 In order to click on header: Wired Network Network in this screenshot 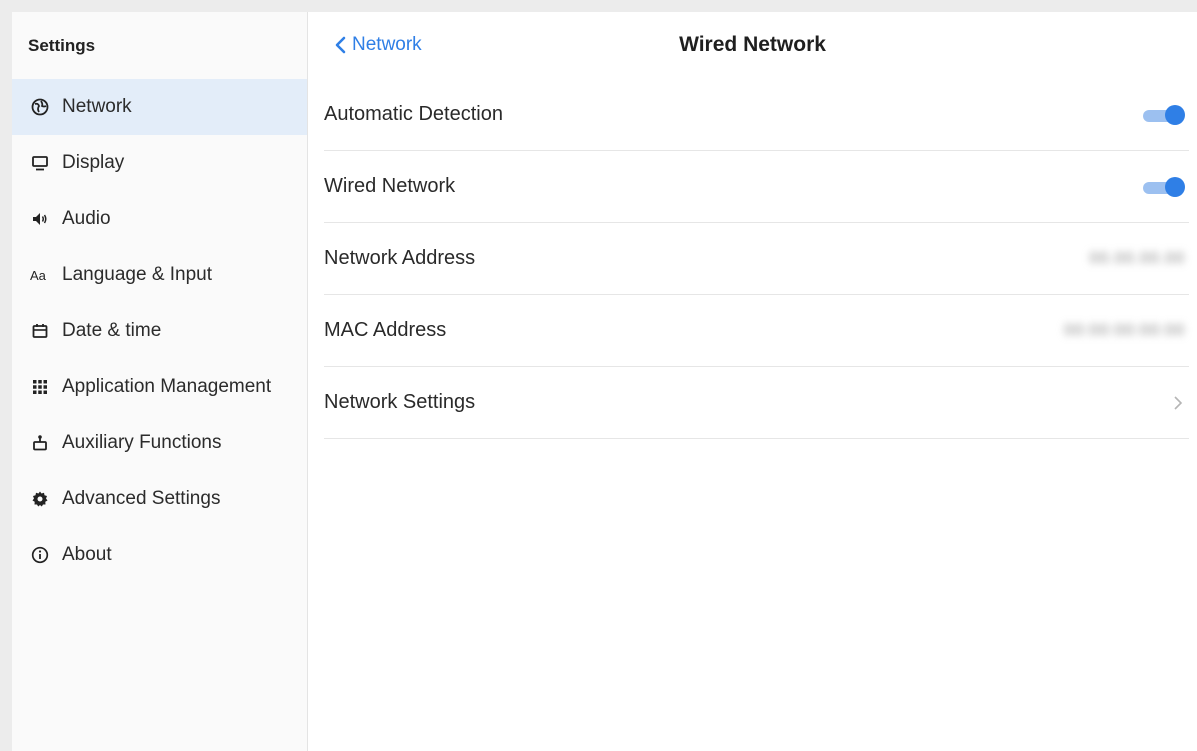, I will do `click(752, 45)`.